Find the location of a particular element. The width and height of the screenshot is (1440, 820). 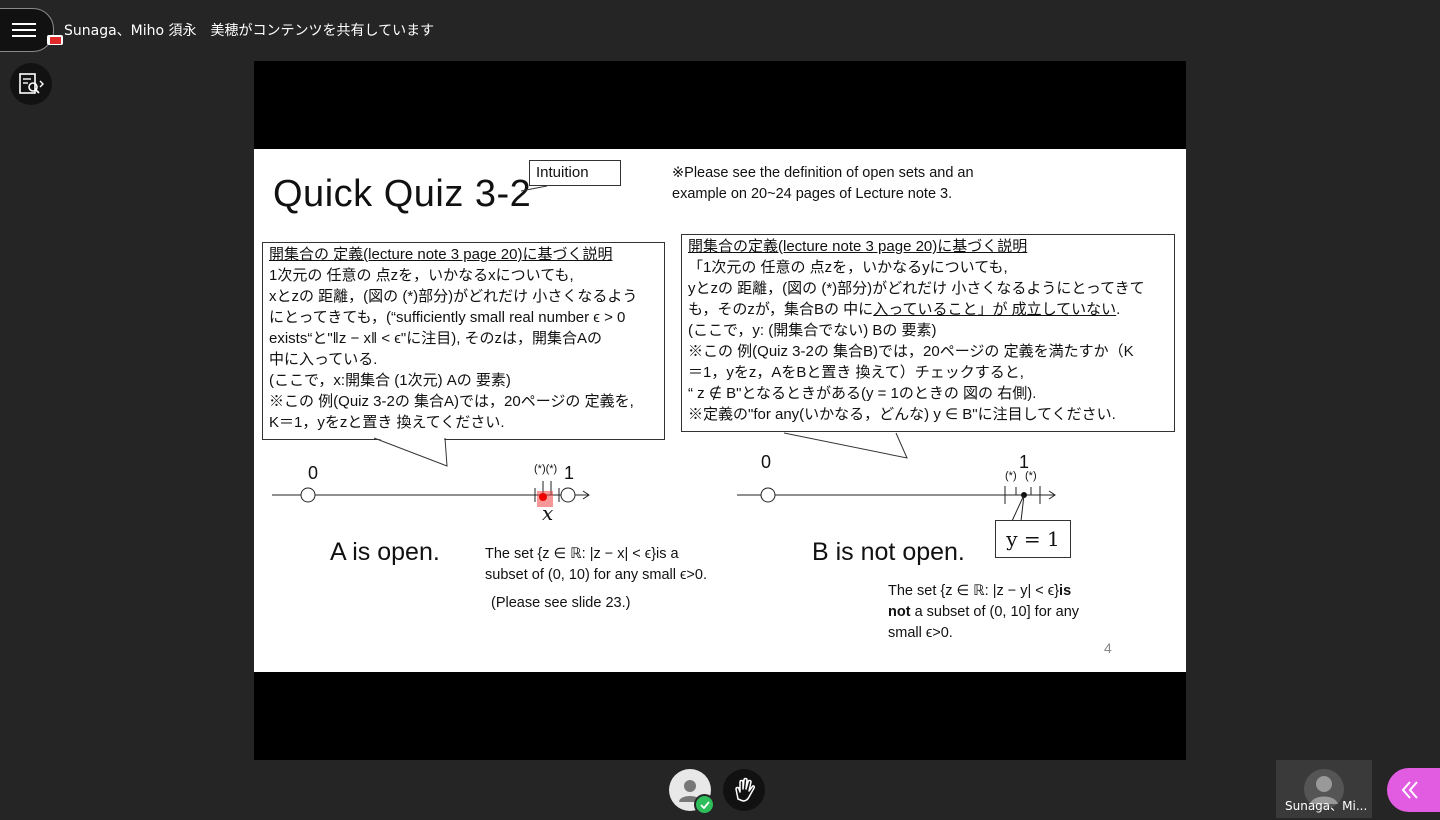

box-b-heading: 開集合の定義(lecture note 3 page 20)に基づく説明 is located at coordinates (858, 246).